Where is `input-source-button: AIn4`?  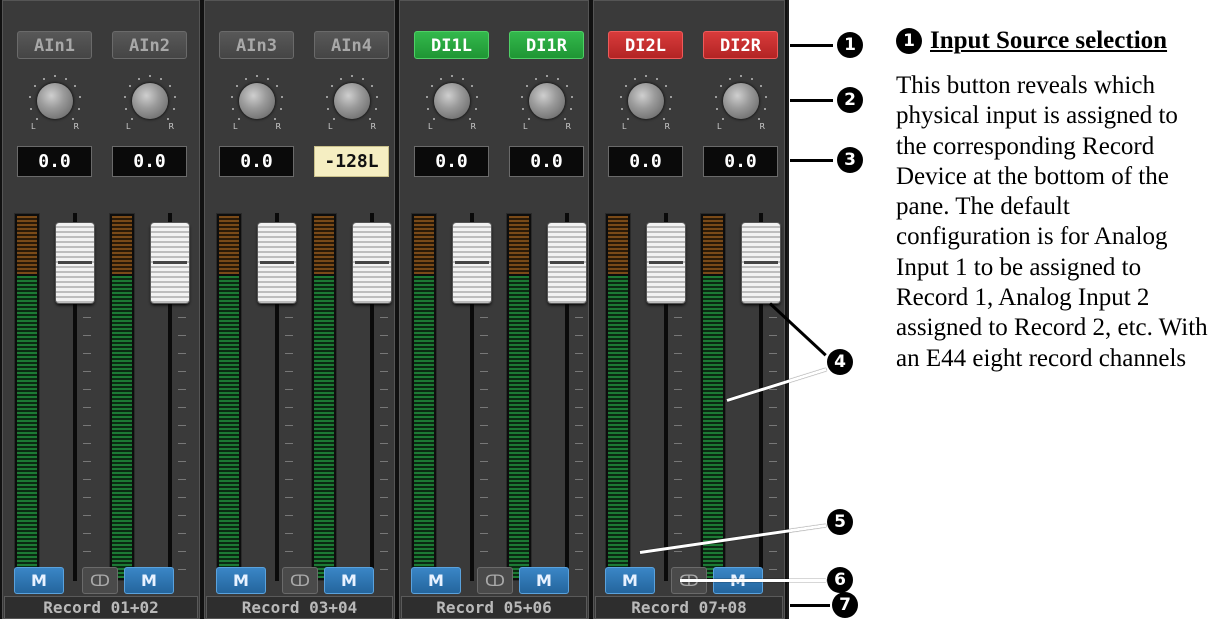
input-source-button: AIn4 is located at coordinates (351, 45).